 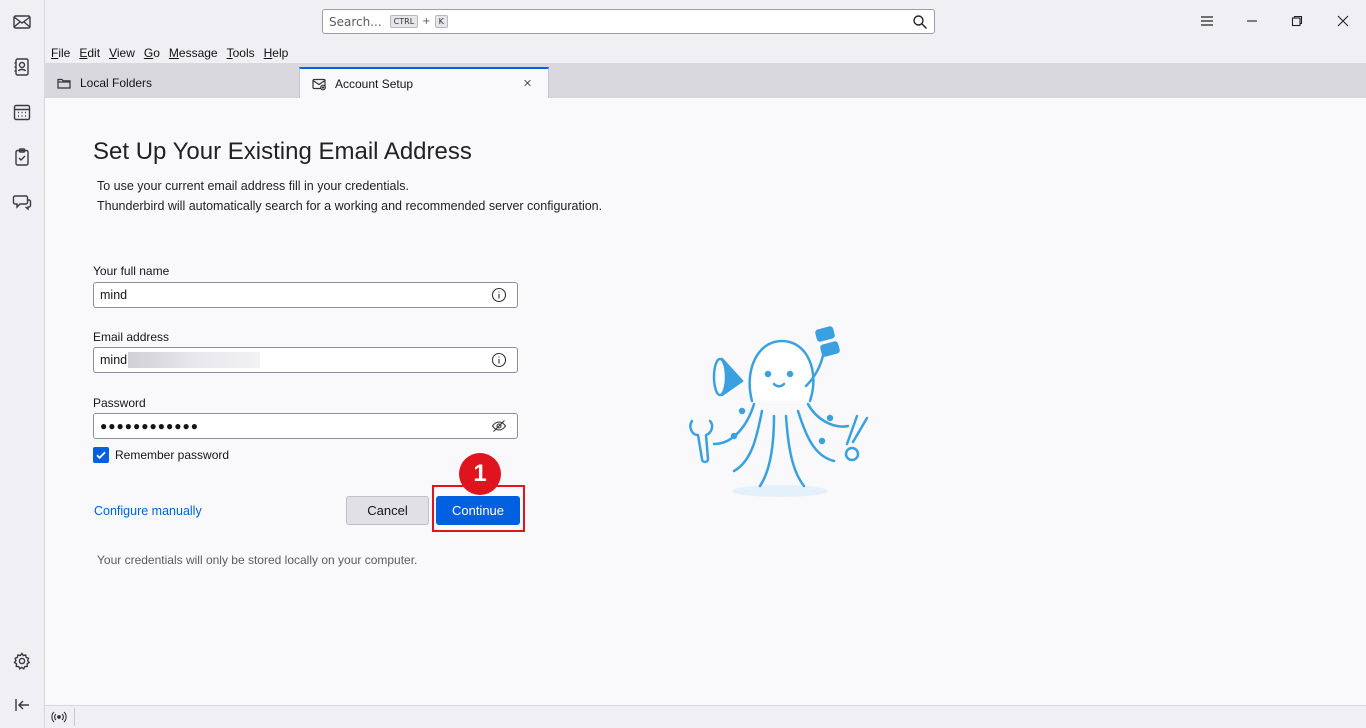 I want to click on search-shortcut-key: K, so click(x=441, y=21).